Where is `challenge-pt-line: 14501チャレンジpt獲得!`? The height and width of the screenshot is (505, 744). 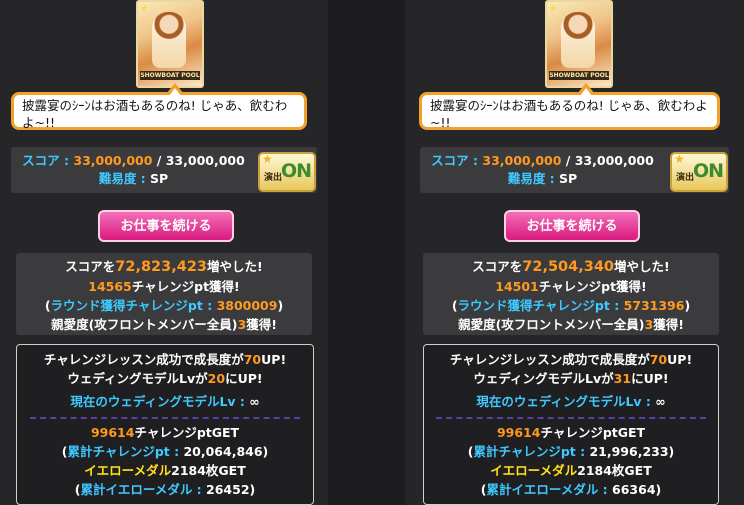 challenge-pt-line: 14501チャレンジpt獲得! is located at coordinates (571, 286).